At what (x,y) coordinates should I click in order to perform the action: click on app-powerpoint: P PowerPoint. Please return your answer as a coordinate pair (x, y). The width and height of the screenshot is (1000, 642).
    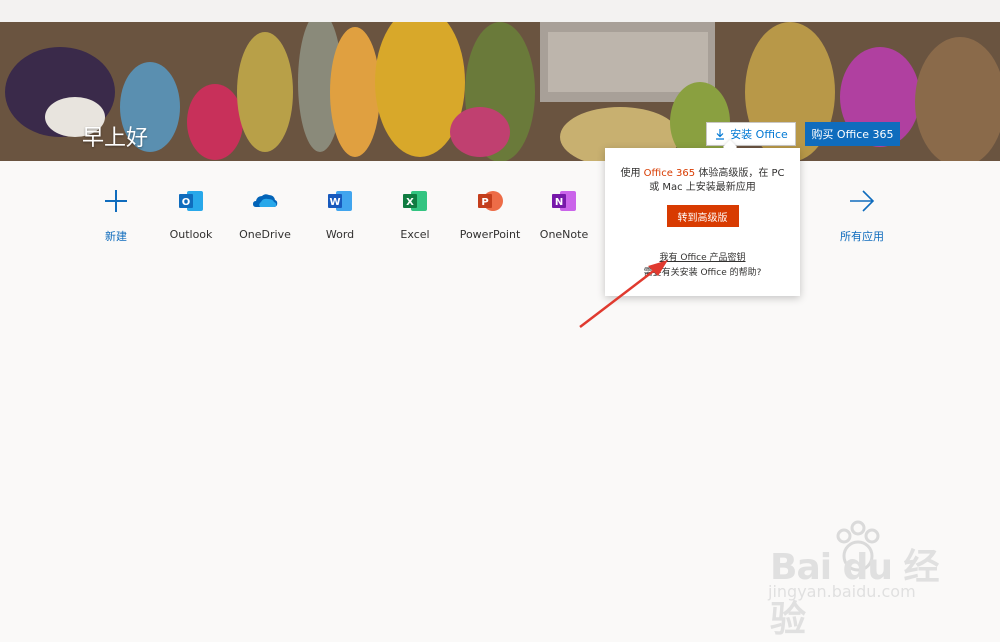
    Looking at the image, I should click on (490, 214).